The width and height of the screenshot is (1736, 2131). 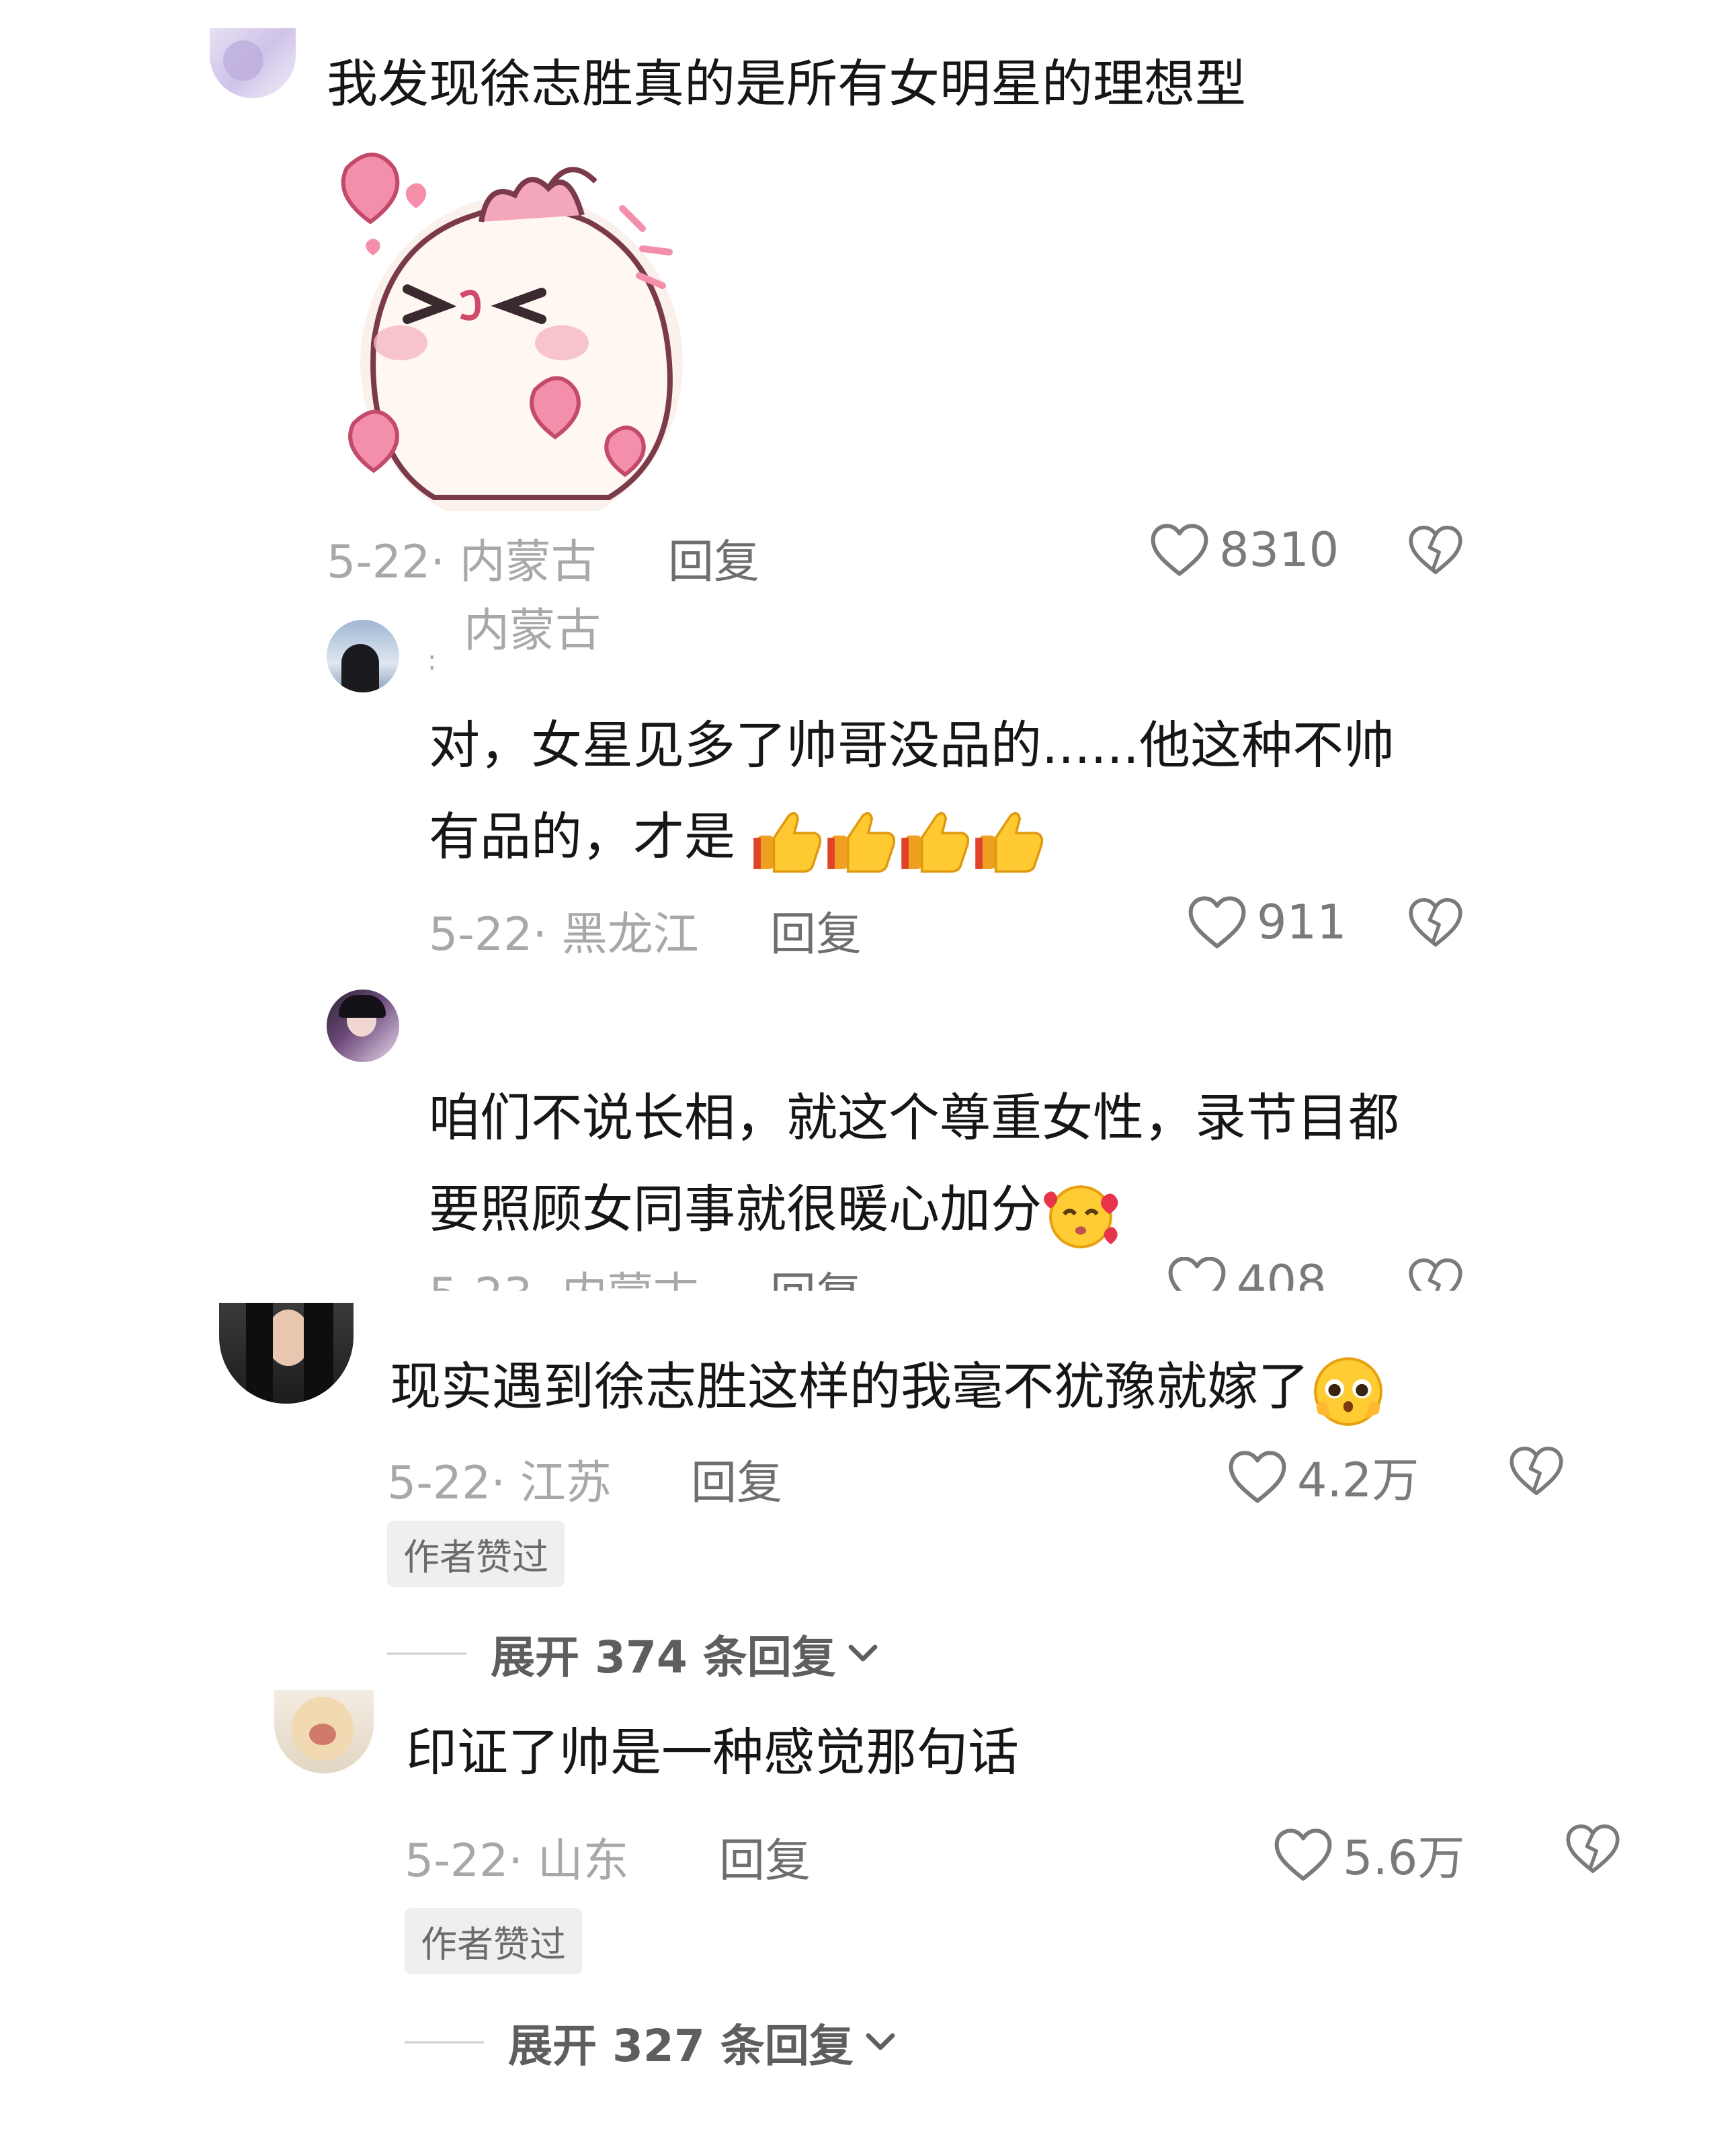 I want to click on clipped-meta-row: 5-23· 内蒙古 回复 408, so click(x=941, y=1274).